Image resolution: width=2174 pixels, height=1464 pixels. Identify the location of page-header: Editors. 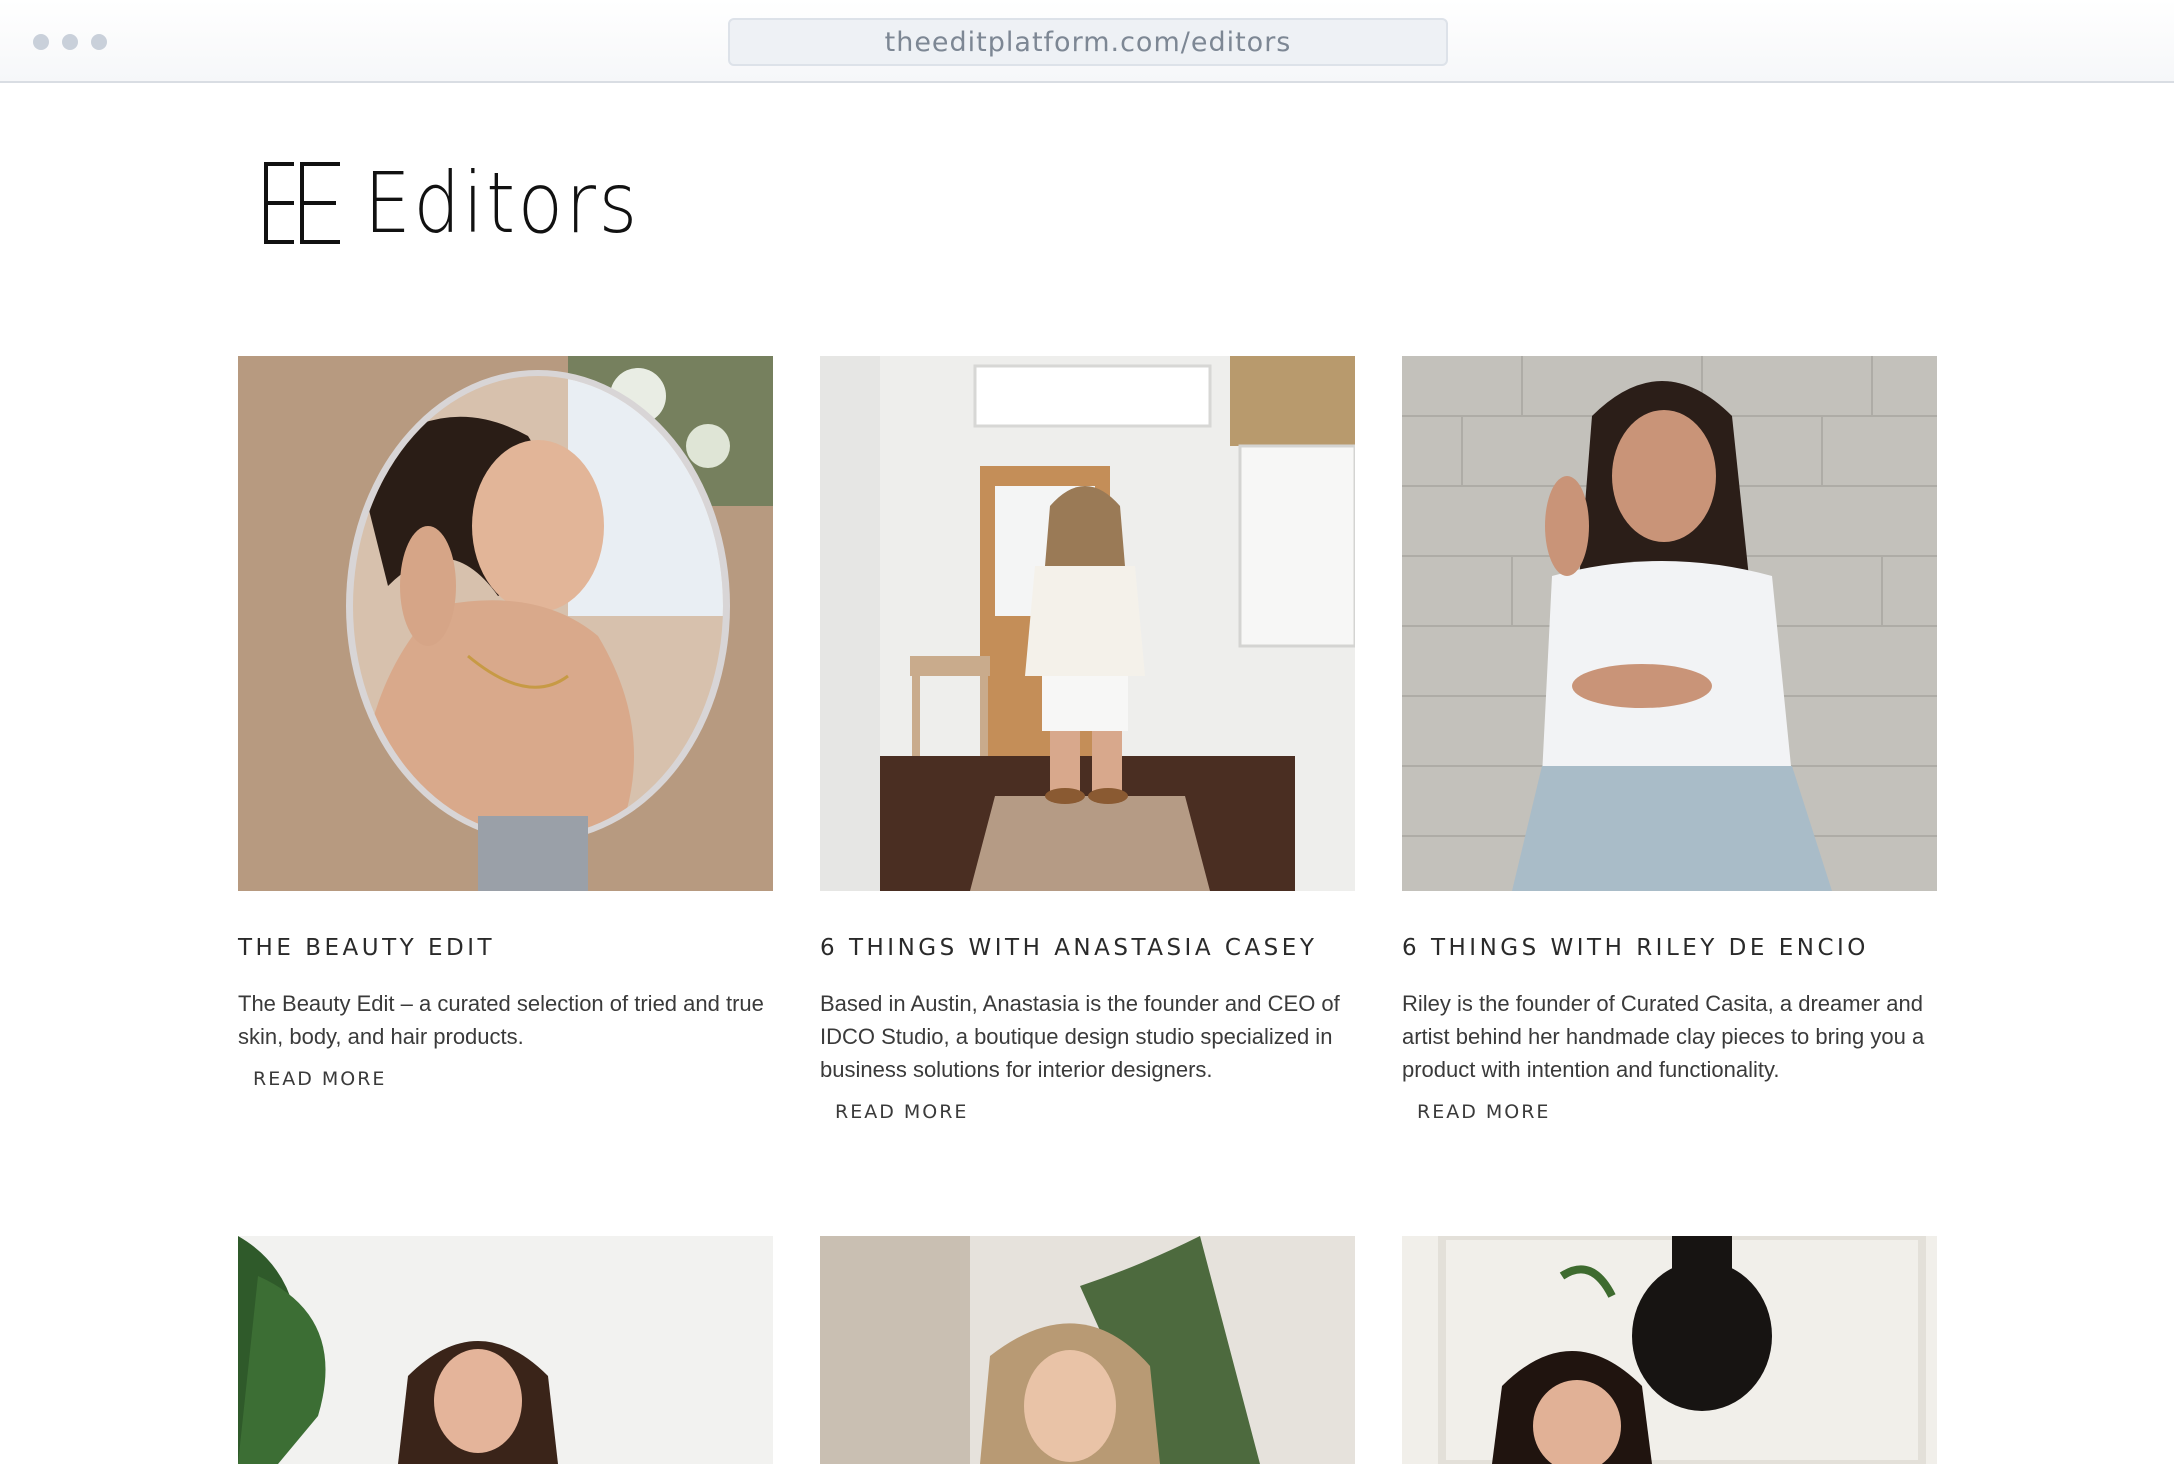
(470, 203).